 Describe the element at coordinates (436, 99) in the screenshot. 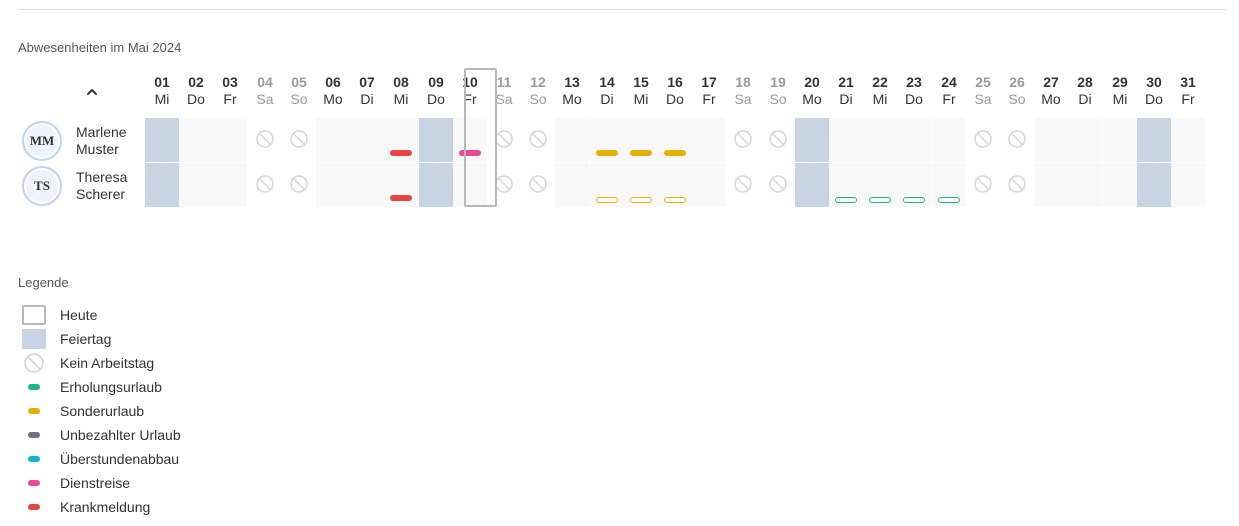

I see `weekday-label: Do` at that location.